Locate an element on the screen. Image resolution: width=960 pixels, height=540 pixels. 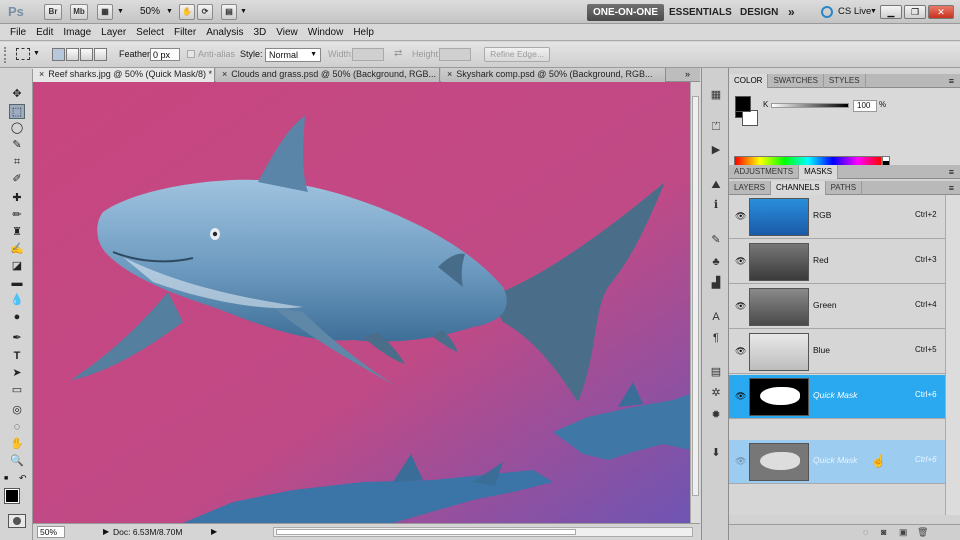
tab-layers: LAYERS is located at coordinates (750, 188).